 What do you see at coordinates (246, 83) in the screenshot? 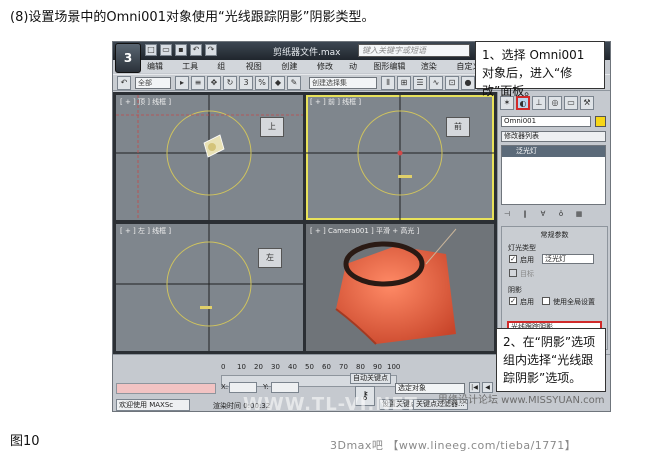
I see `angle-snap-icon: 3` at bounding box center [246, 83].